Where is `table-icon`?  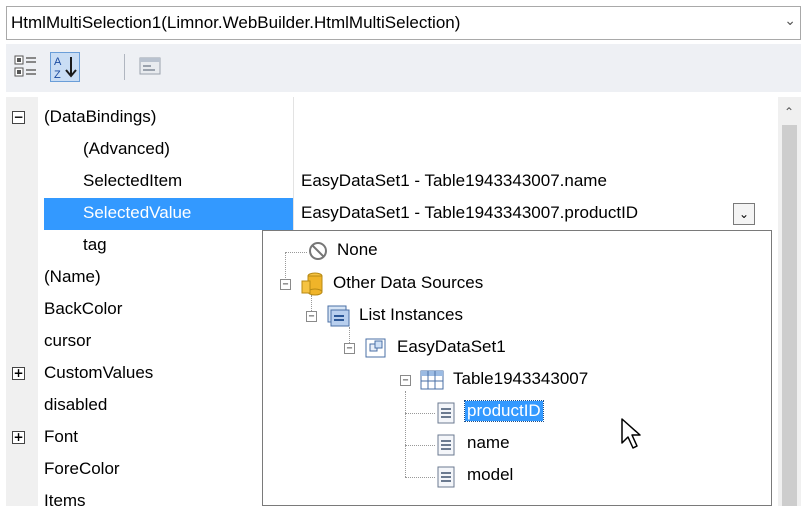
table-icon is located at coordinates (432, 380).